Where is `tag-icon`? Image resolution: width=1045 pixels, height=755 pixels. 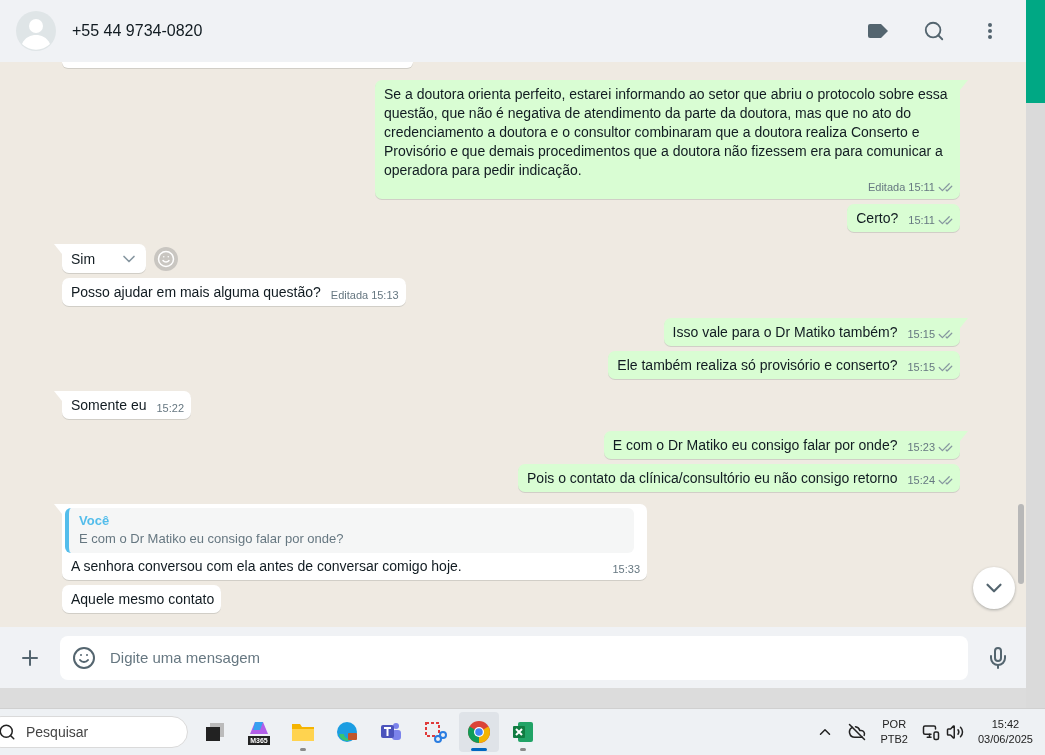 tag-icon is located at coordinates (878, 31).